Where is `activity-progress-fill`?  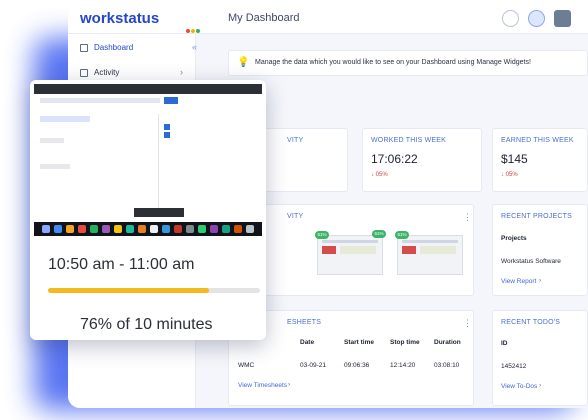
activity-progress-fill is located at coordinates (129, 290).